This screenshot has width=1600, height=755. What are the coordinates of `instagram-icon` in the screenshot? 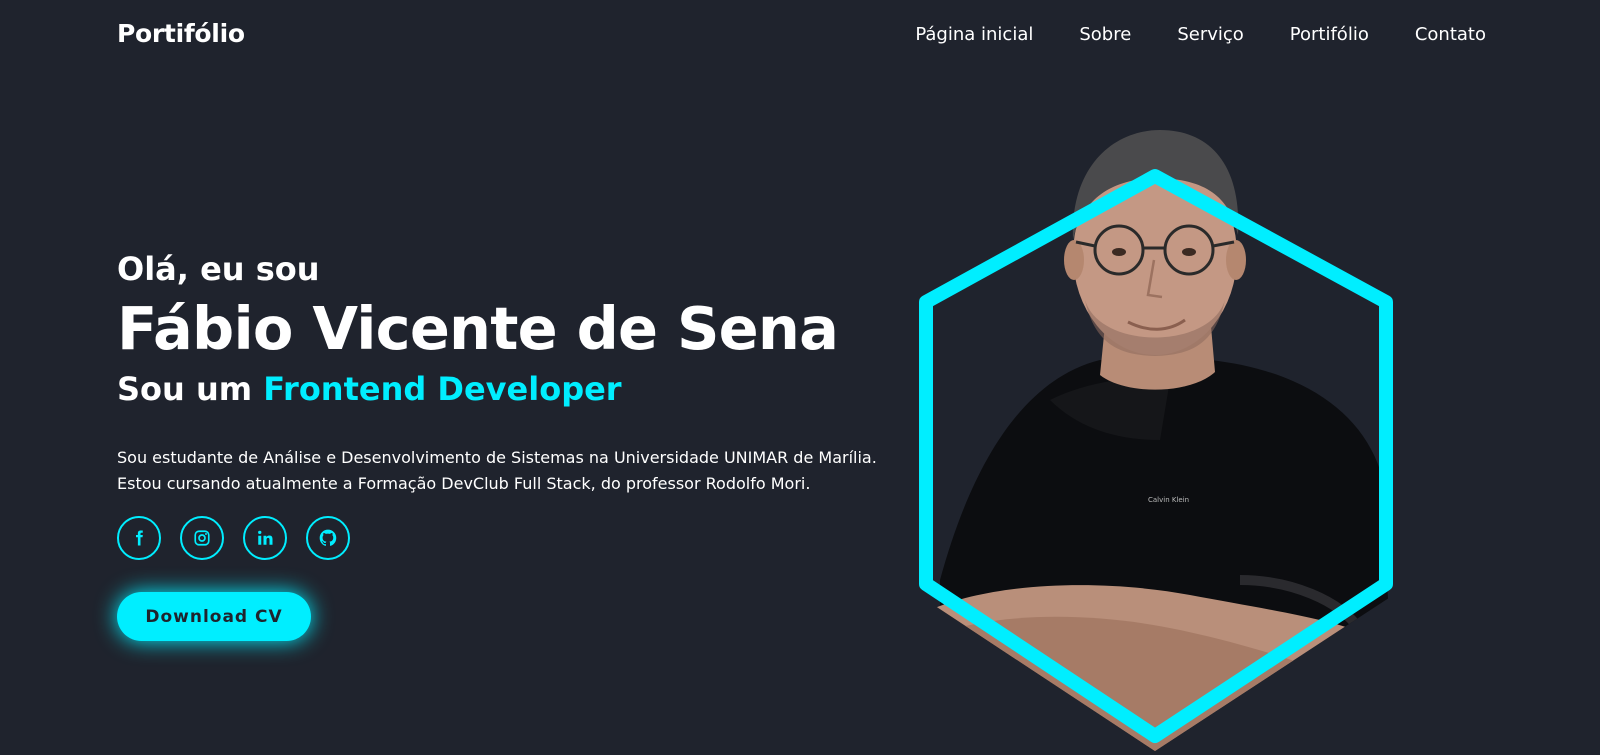 It's located at (202, 538).